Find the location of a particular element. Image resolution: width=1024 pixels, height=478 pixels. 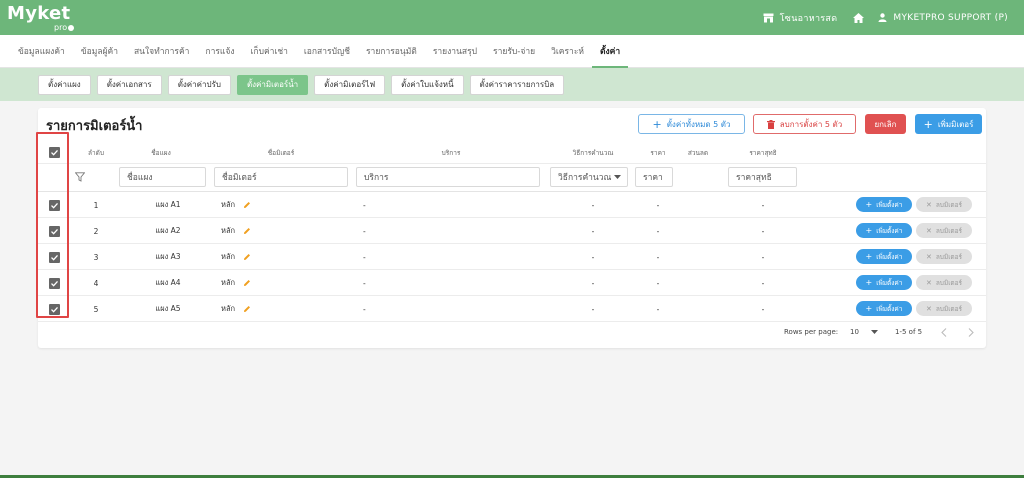

nav-item-interested: สนใจทำการค้า is located at coordinates (161, 51).